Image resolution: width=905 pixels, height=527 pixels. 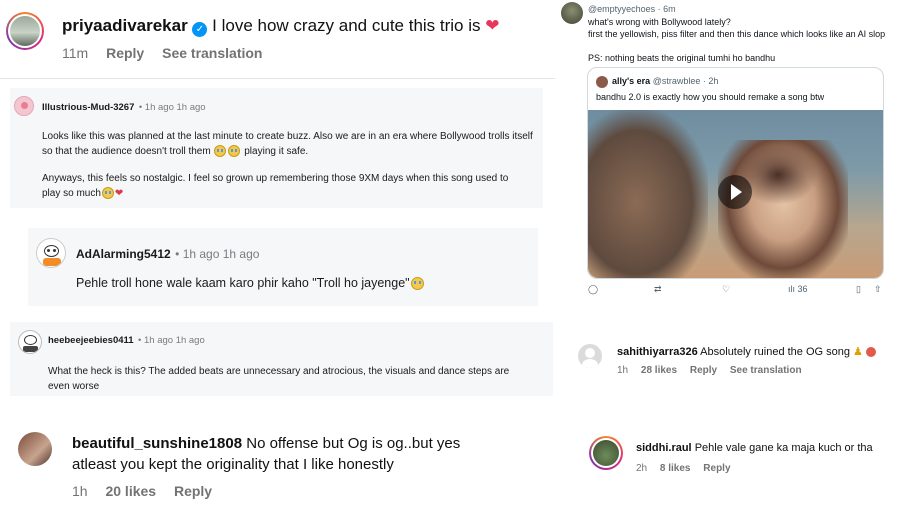 What do you see at coordinates (157, 443) in the screenshot?
I see `username-link: beautiful_sunshine1808` at bounding box center [157, 443].